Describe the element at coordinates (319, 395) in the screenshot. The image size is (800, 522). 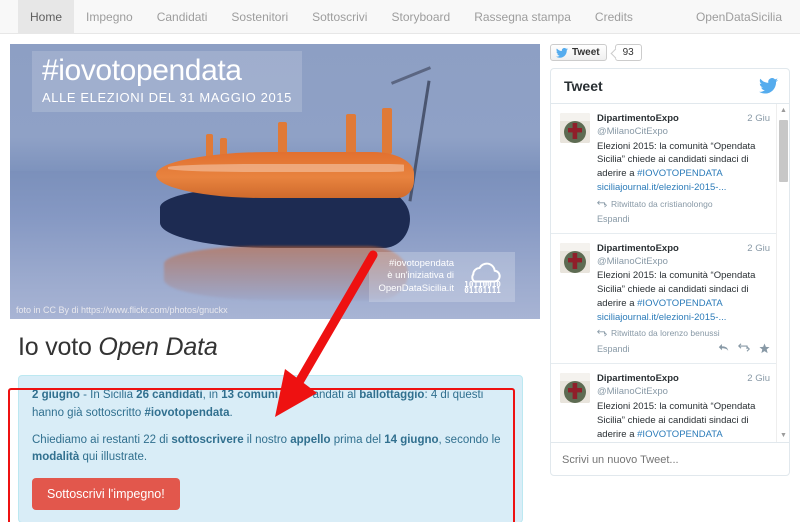
I see `alert-text: , sono andati al` at that location.